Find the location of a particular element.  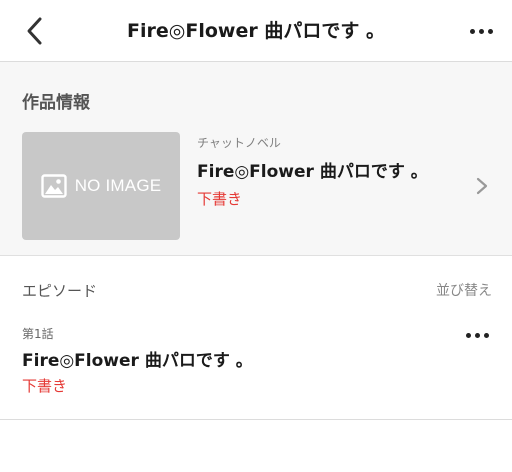

work-info-heading: 作品情報 is located at coordinates (56, 103).